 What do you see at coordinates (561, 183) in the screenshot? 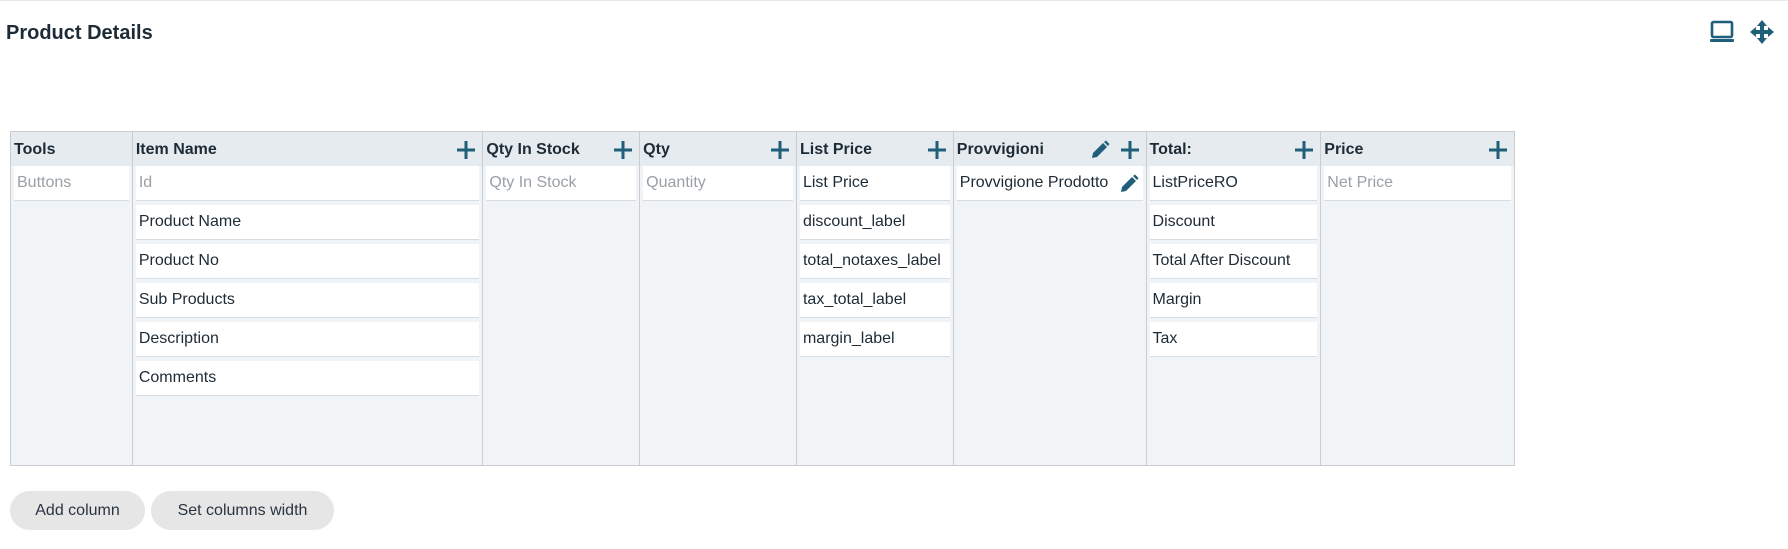
I see `field-cell: Qty In Stock` at bounding box center [561, 183].